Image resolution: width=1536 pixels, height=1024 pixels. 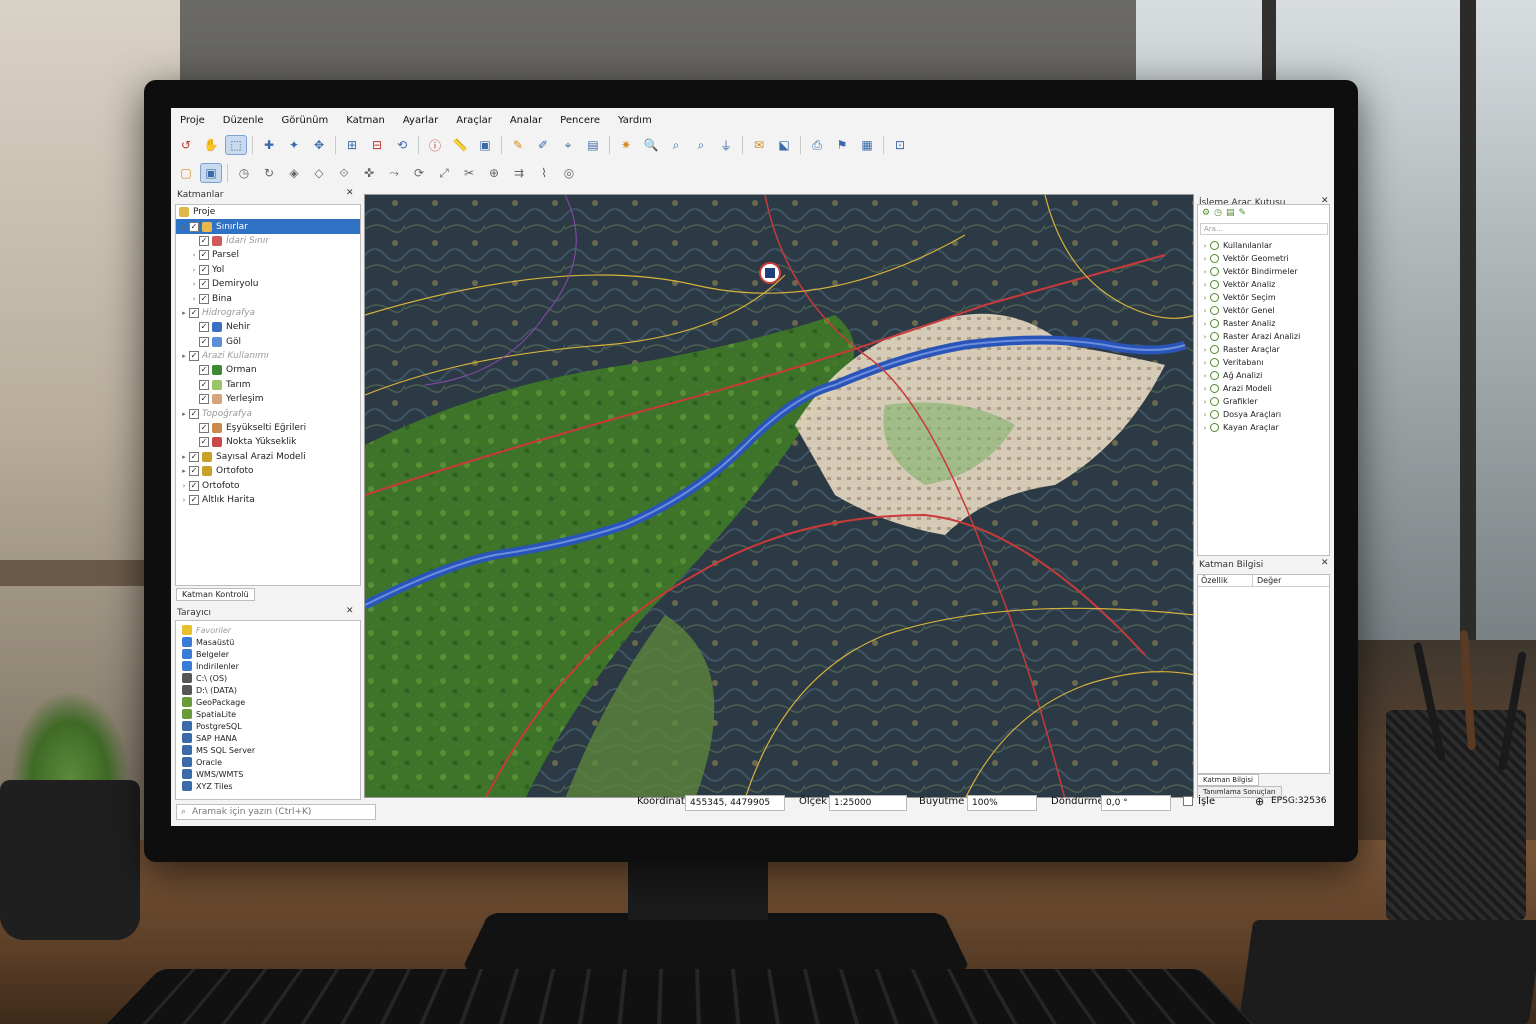 What do you see at coordinates (268, 702) in the screenshot?
I see `browser-item: GeoPackage` at bounding box center [268, 702].